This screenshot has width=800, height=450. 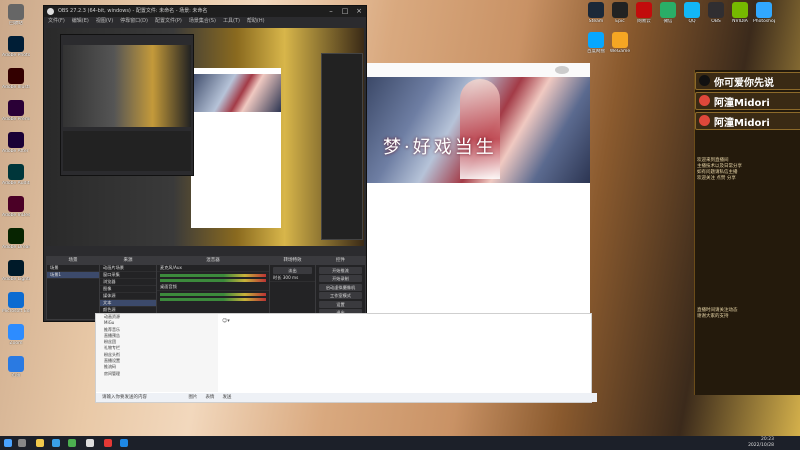 What do you see at coordinates (292, 270) in the screenshot?
I see `transition-select: 淡出` at bounding box center [292, 270].